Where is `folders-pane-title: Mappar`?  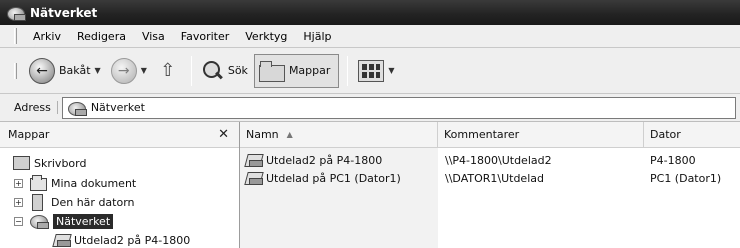
folders-pane-title: Mappar is located at coordinates (29, 134).